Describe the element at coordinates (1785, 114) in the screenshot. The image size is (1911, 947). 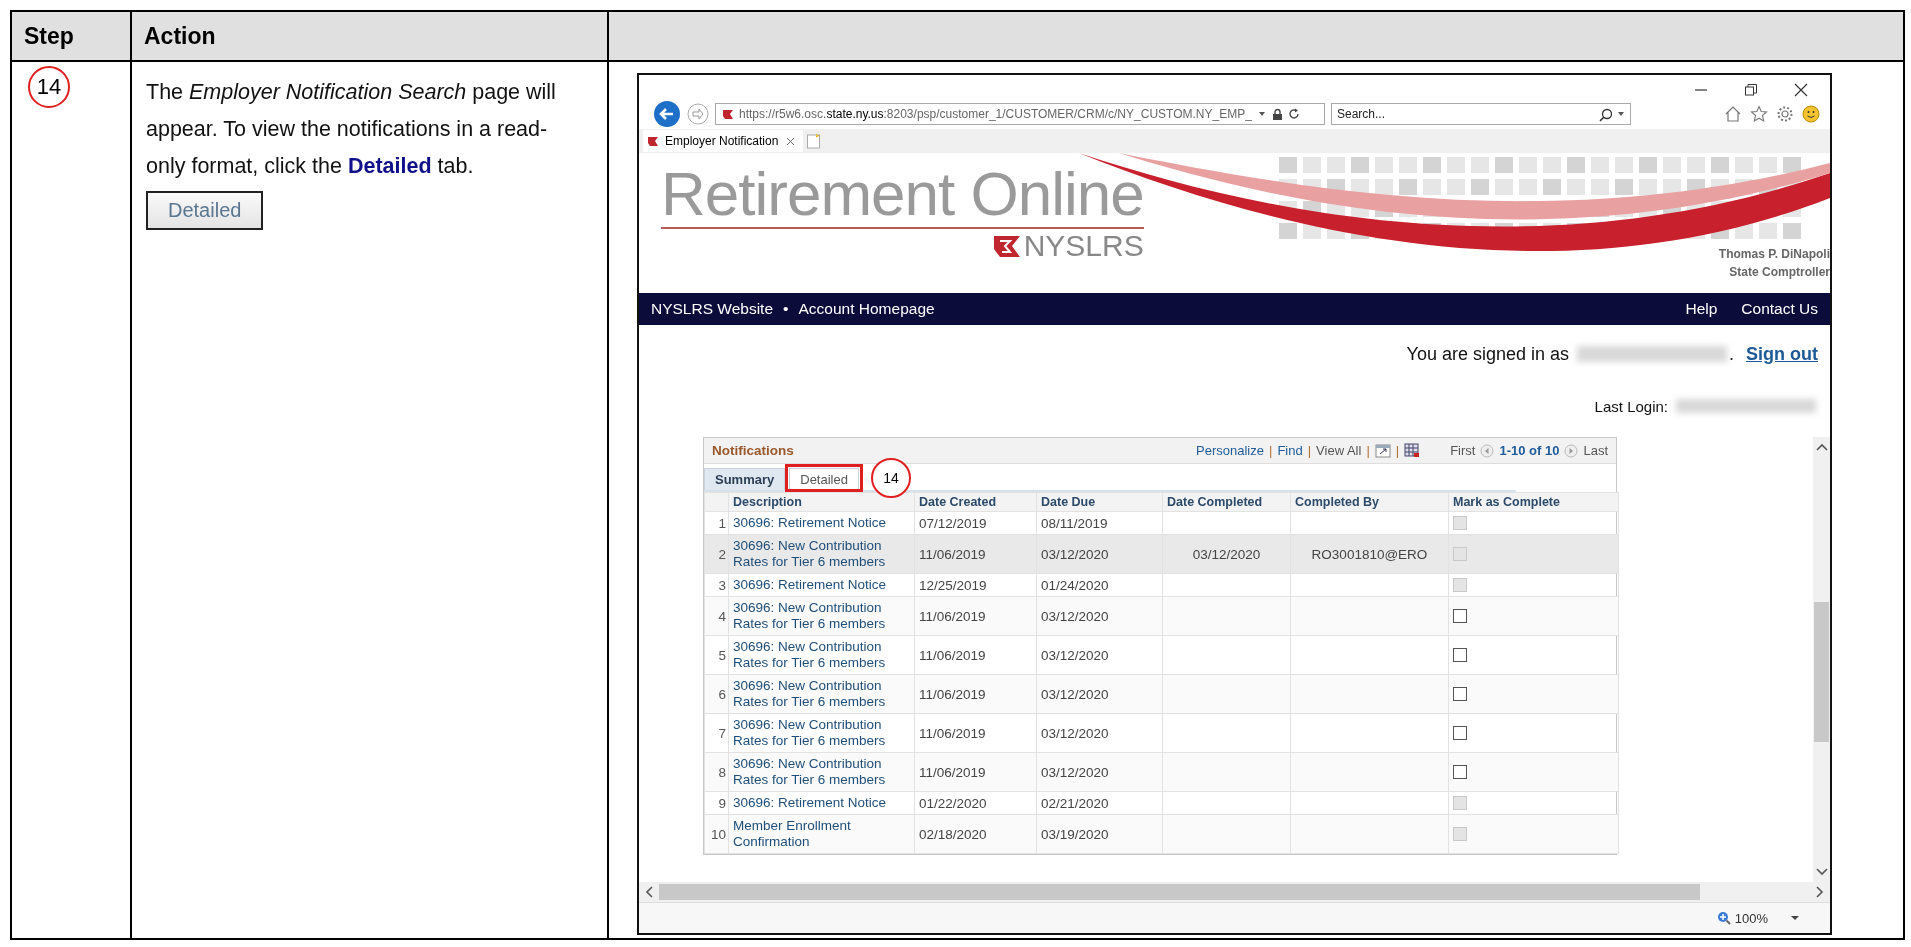
I see `settings-icon` at that location.